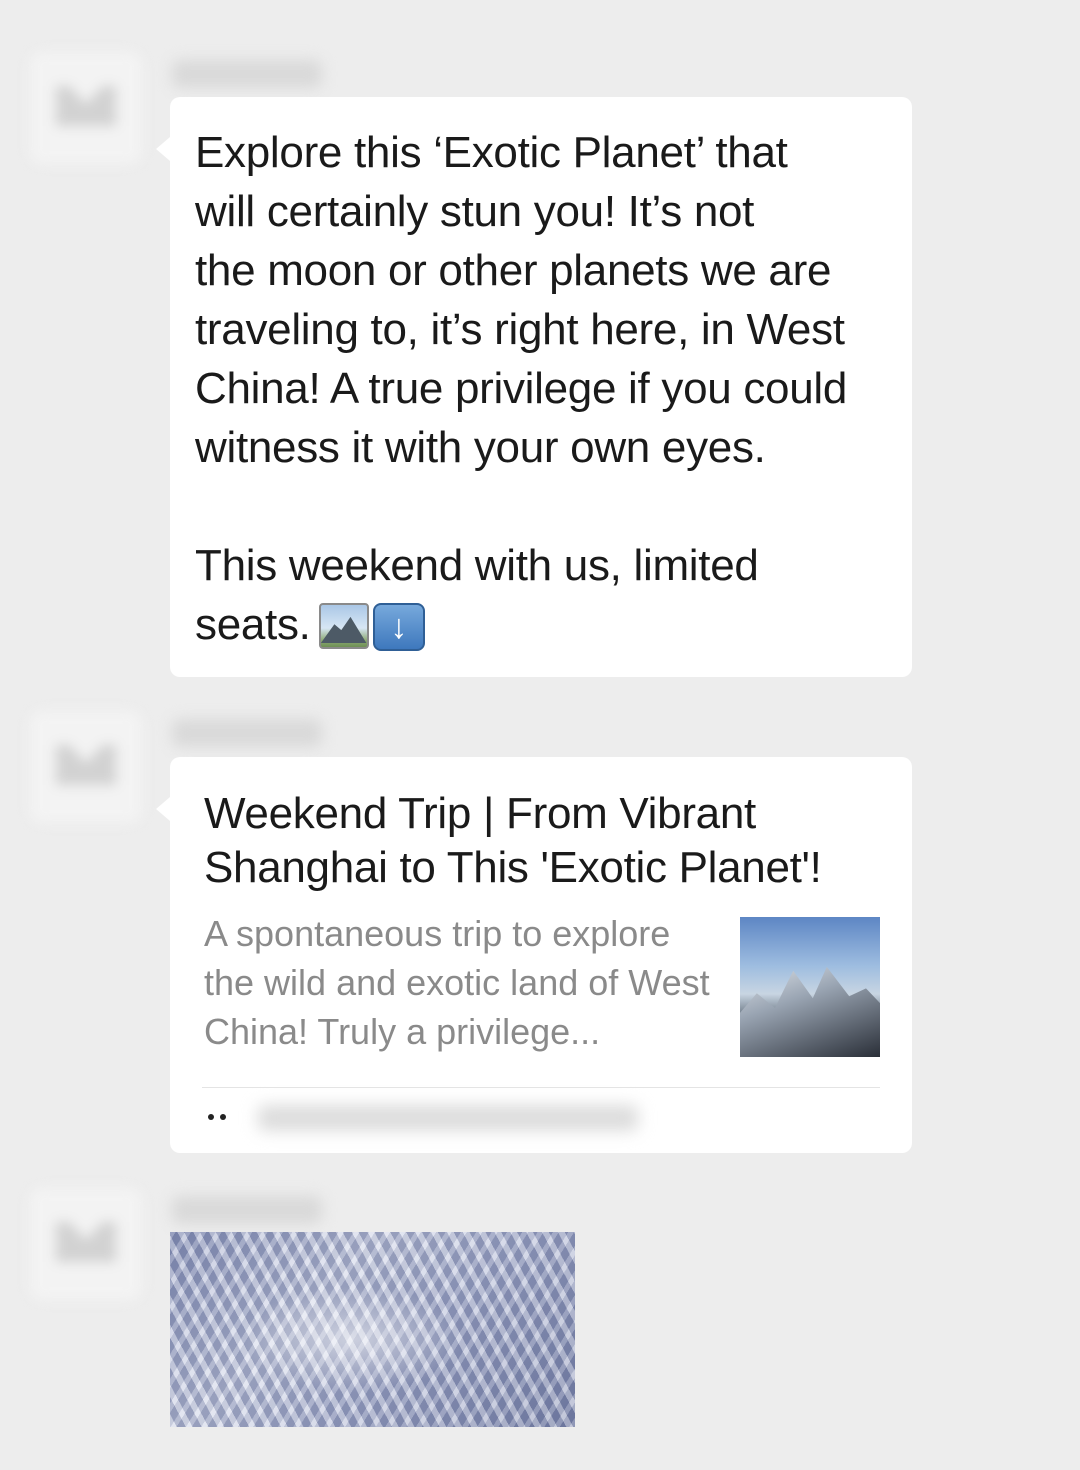 This screenshot has width=1080, height=1470. Describe the element at coordinates (480, 447) in the screenshot. I see `message-line: witness it with your own eyes.` at that location.